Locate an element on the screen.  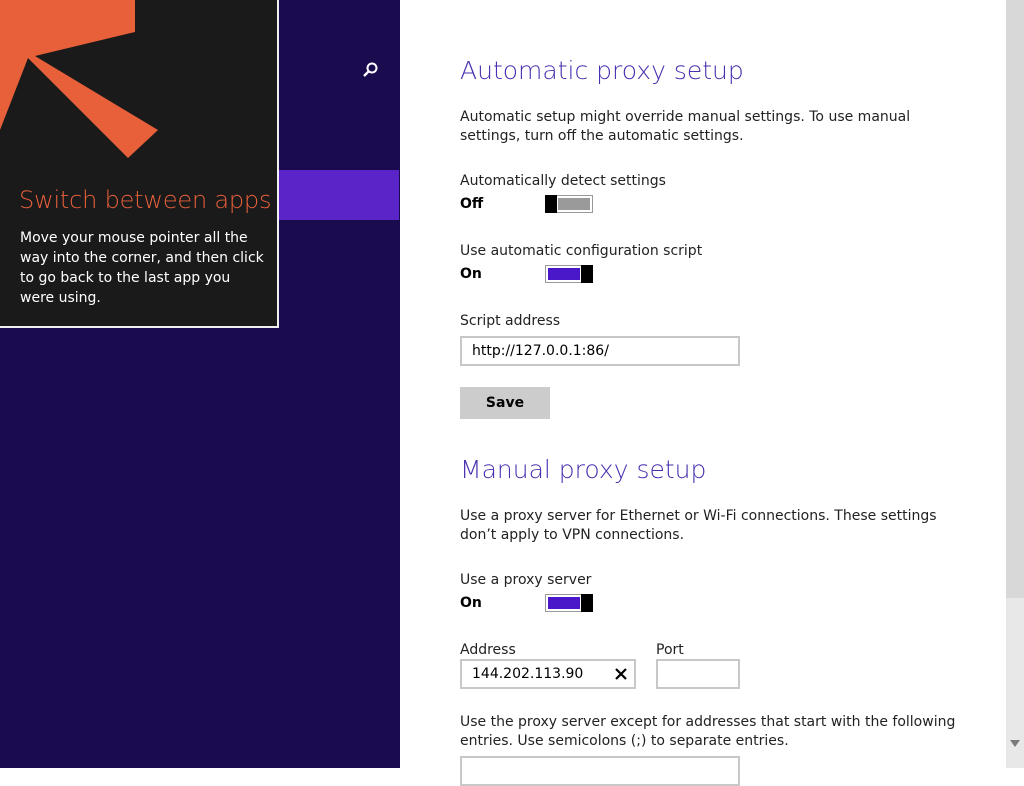
use-proxy-label: Use a proxy server is located at coordinates (526, 580).